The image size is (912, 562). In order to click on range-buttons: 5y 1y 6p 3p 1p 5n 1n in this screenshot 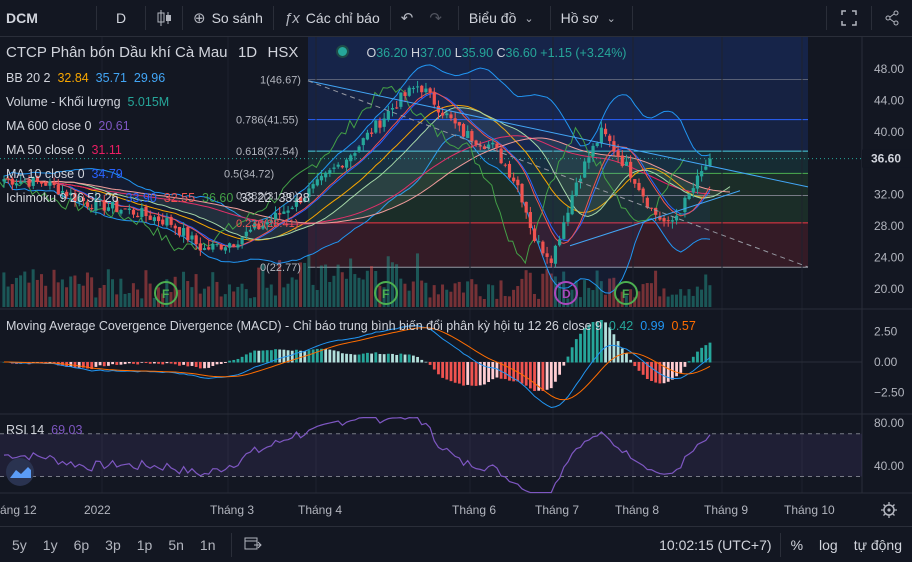, I will do `click(111, 545)`.